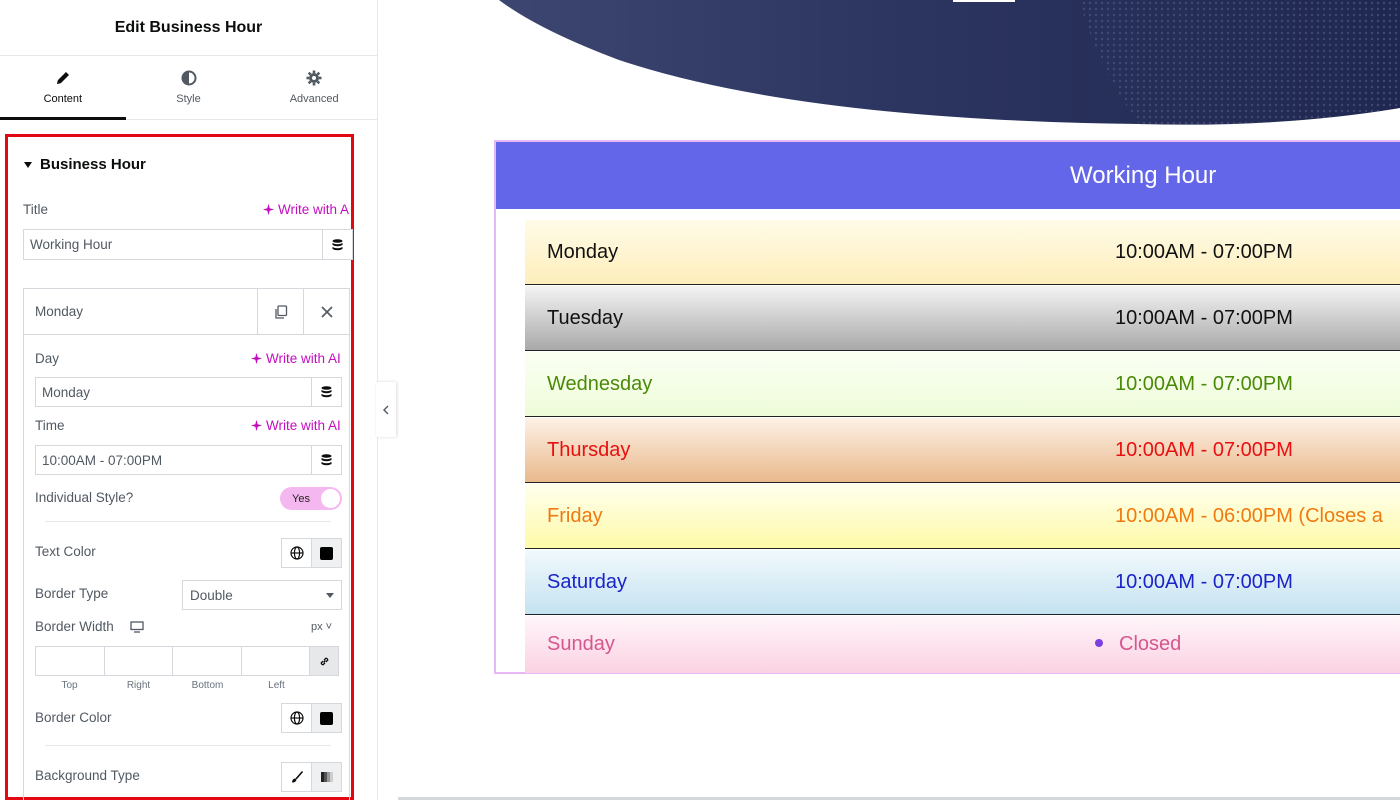 This screenshot has width=1400, height=800. What do you see at coordinates (311, 498) in the screenshot?
I see `individual-style-toggle: Yes` at bounding box center [311, 498].